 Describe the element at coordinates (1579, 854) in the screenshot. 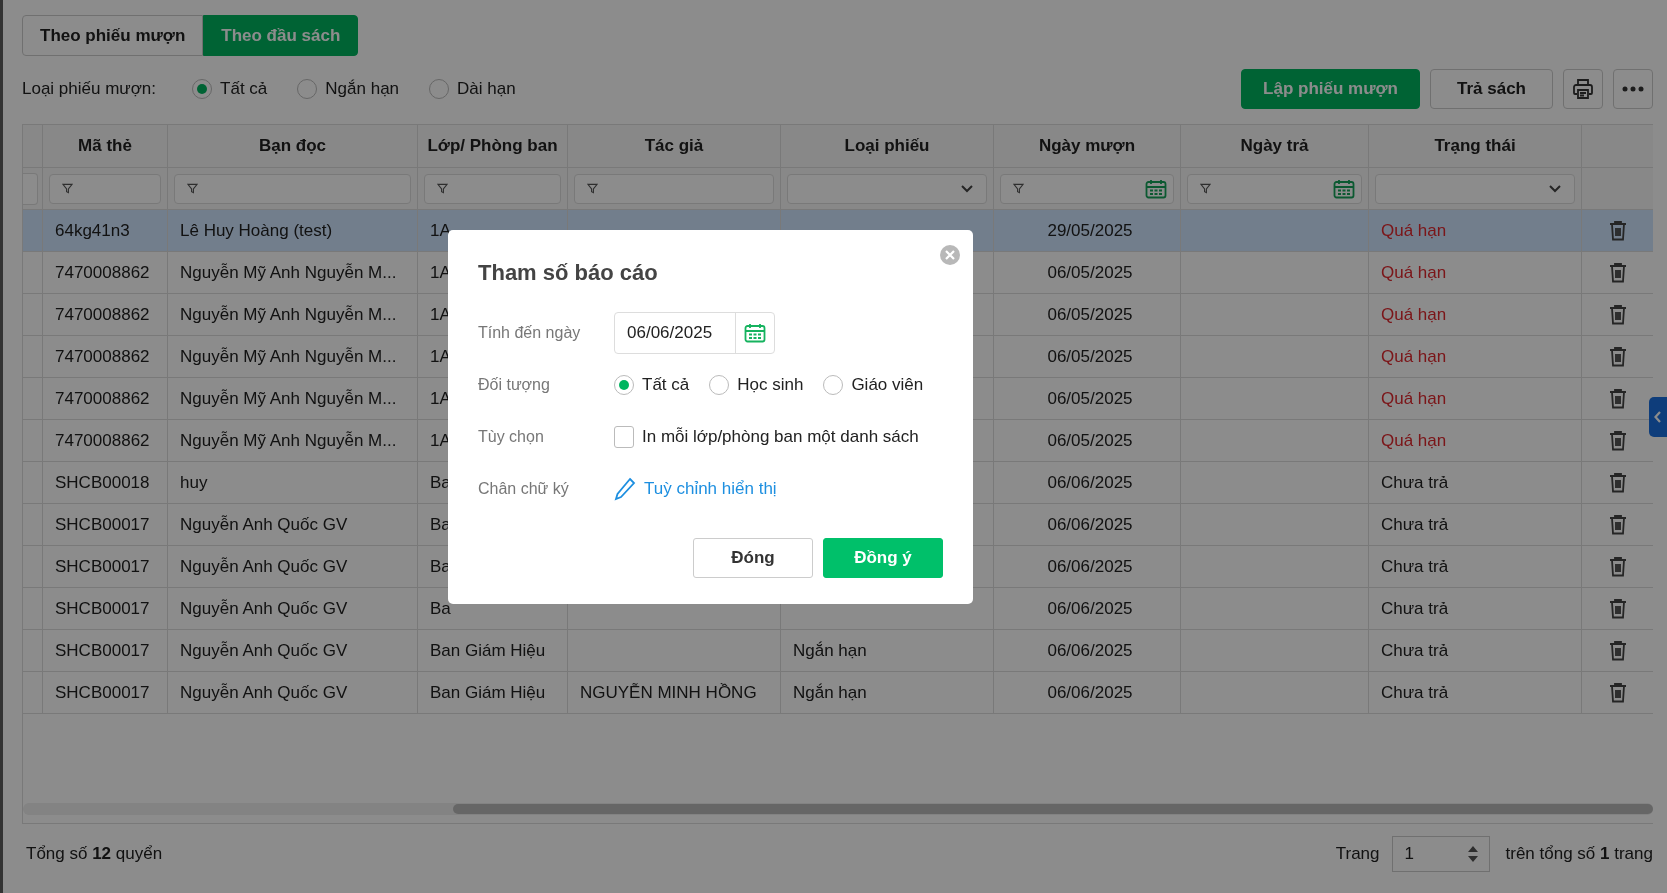

I see `page-total: trên tổng số 1 trang` at that location.